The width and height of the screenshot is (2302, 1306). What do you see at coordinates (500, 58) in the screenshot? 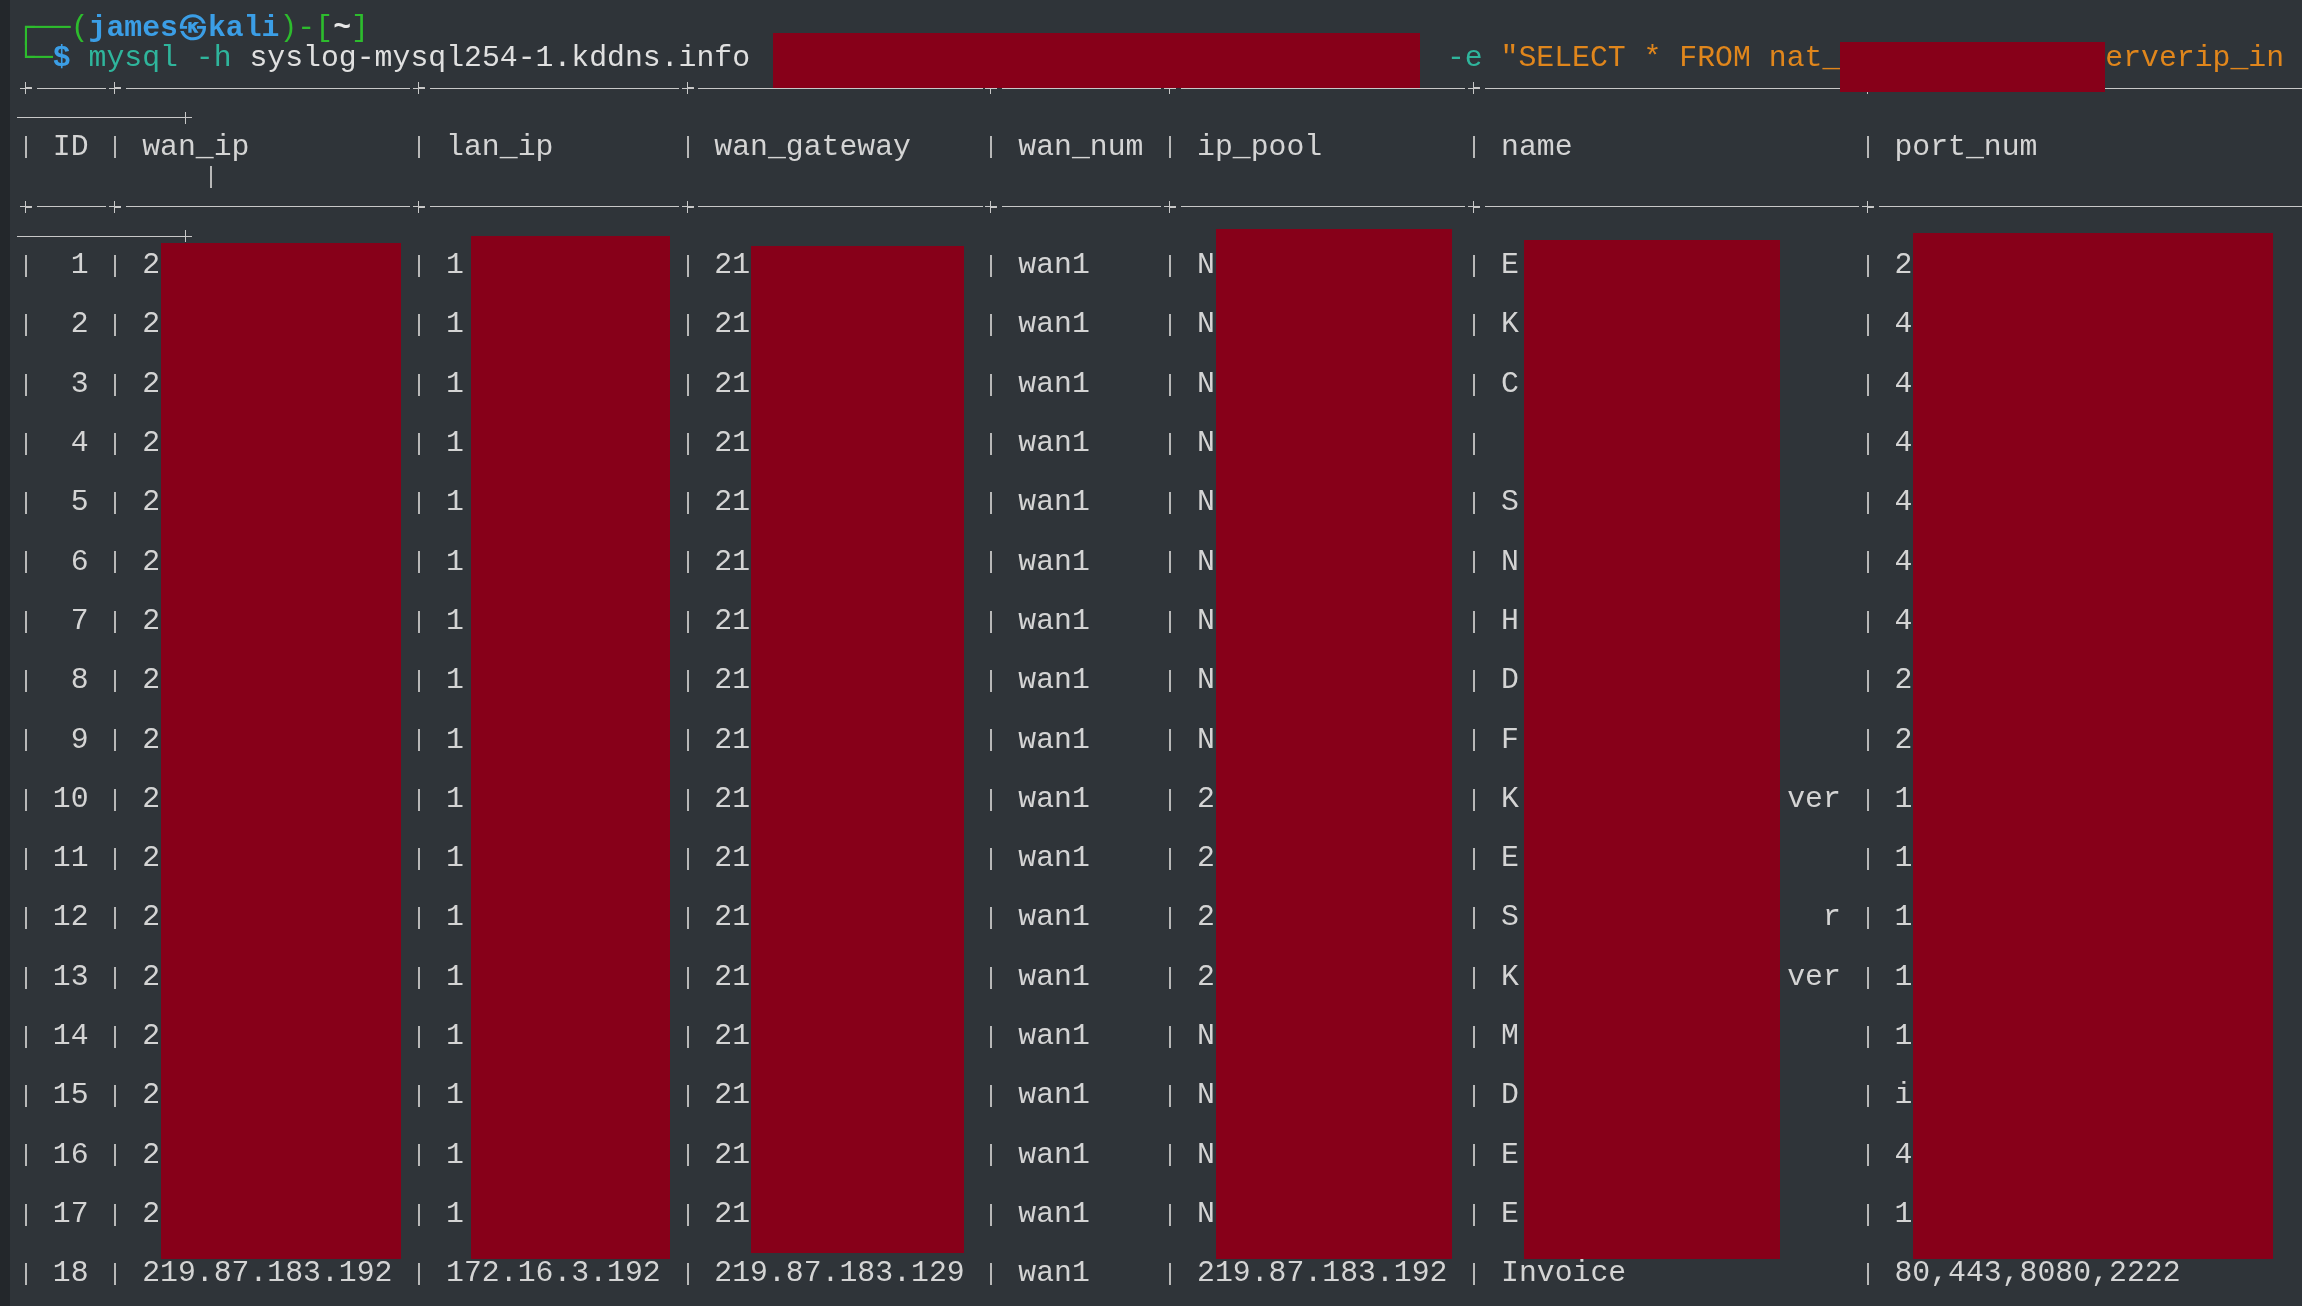
I see `command-argument: syslog-mysql254-1.kddns.info` at bounding box center [500, 58].